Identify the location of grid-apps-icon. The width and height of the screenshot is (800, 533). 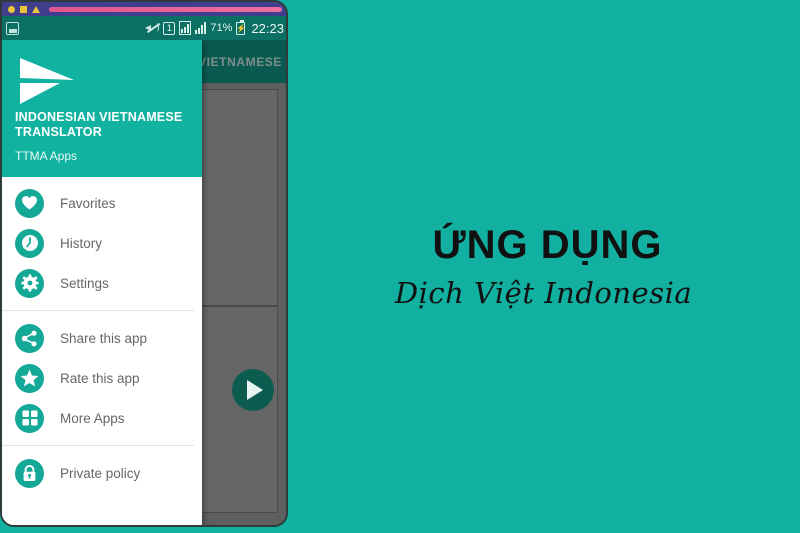
(29, 418).